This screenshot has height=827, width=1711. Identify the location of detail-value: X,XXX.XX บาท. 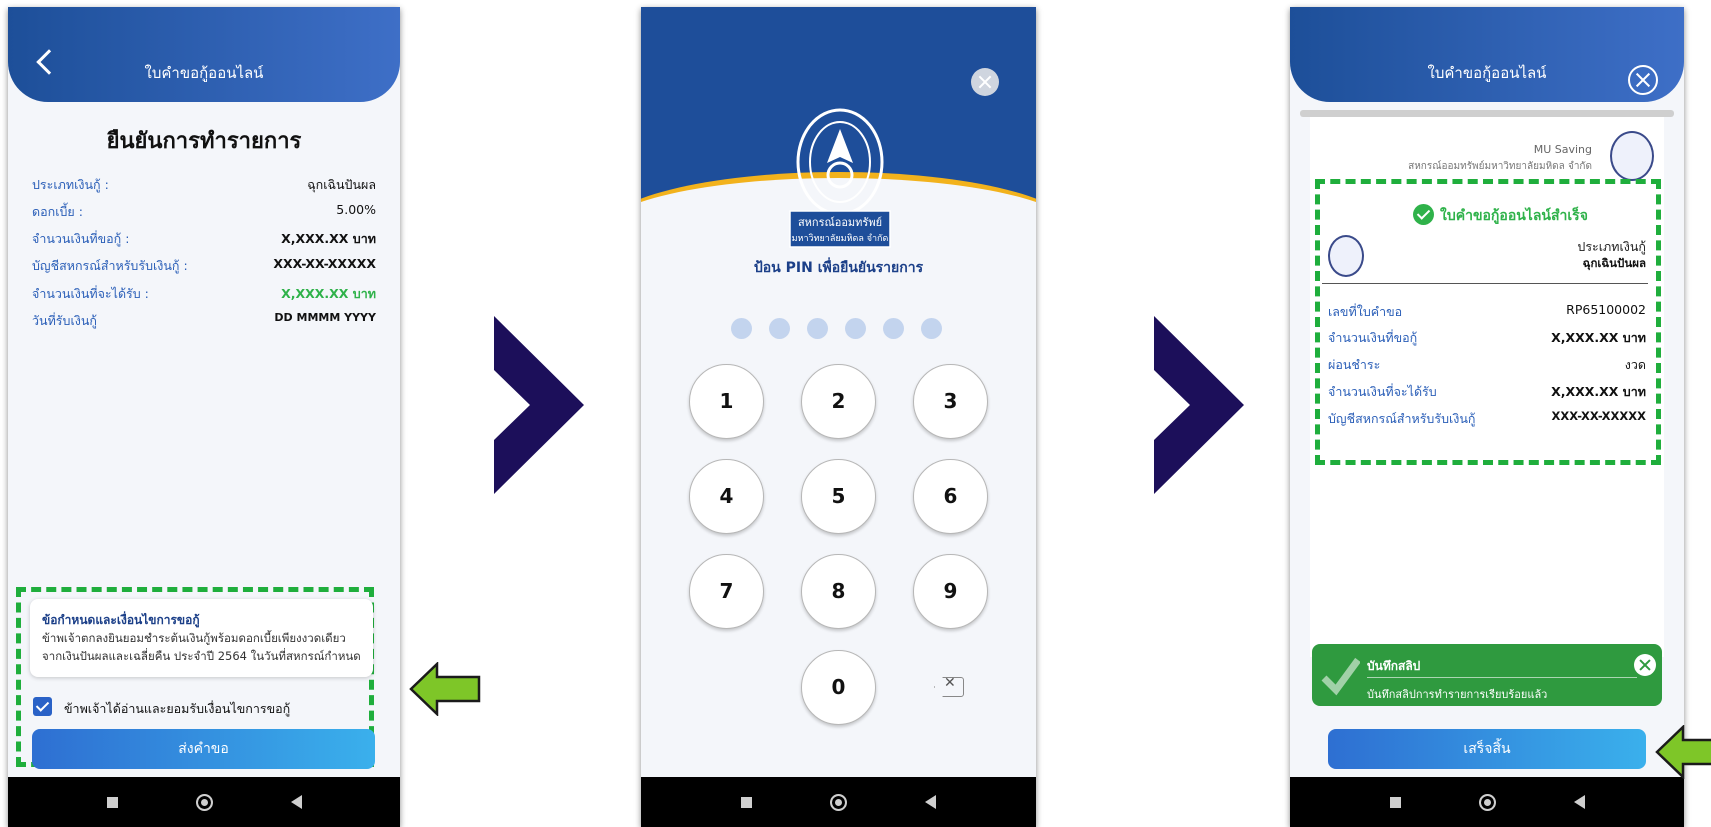
(328, 238).